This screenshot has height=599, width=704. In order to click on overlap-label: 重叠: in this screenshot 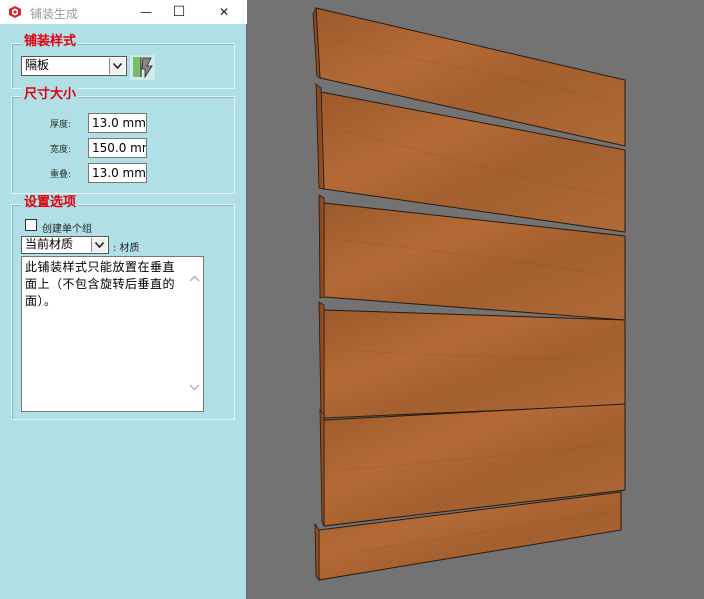, I will do `click(61, 175)`.